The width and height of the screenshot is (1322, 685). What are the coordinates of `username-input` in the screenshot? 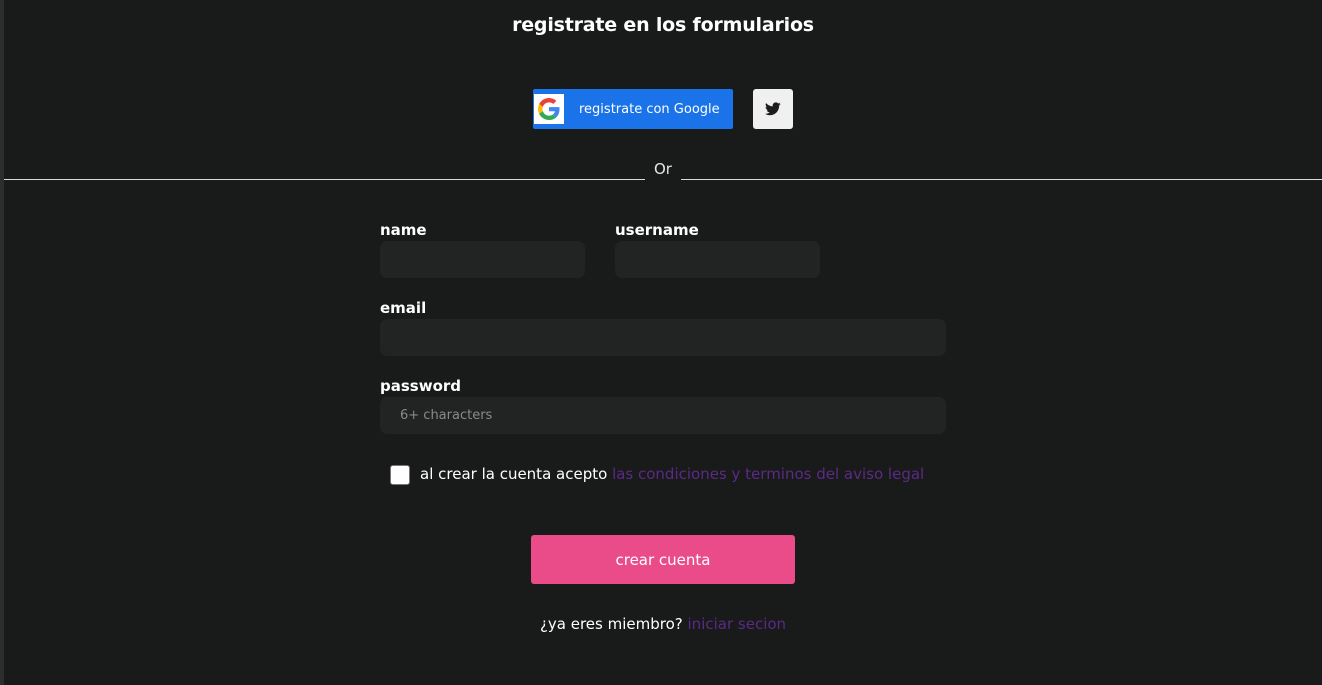 It's located at (717, 259).